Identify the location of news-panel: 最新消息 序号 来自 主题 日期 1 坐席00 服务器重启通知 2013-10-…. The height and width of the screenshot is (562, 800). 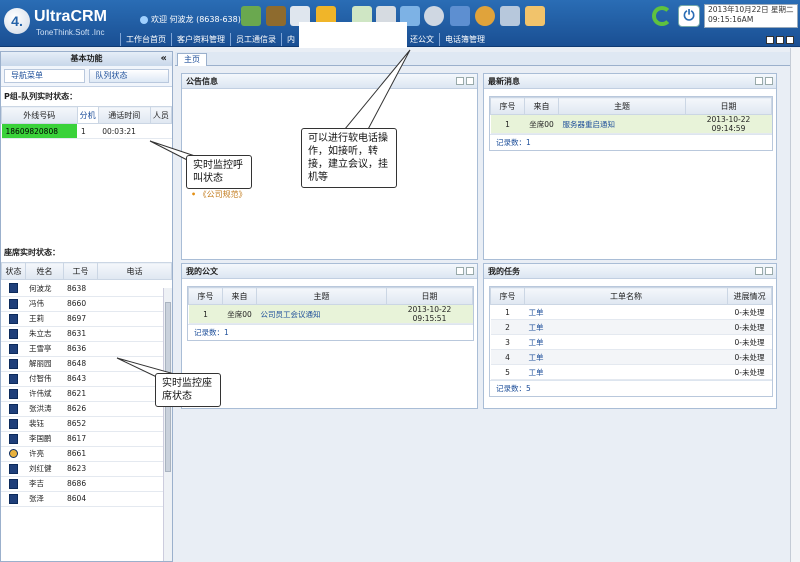
(630, 166).